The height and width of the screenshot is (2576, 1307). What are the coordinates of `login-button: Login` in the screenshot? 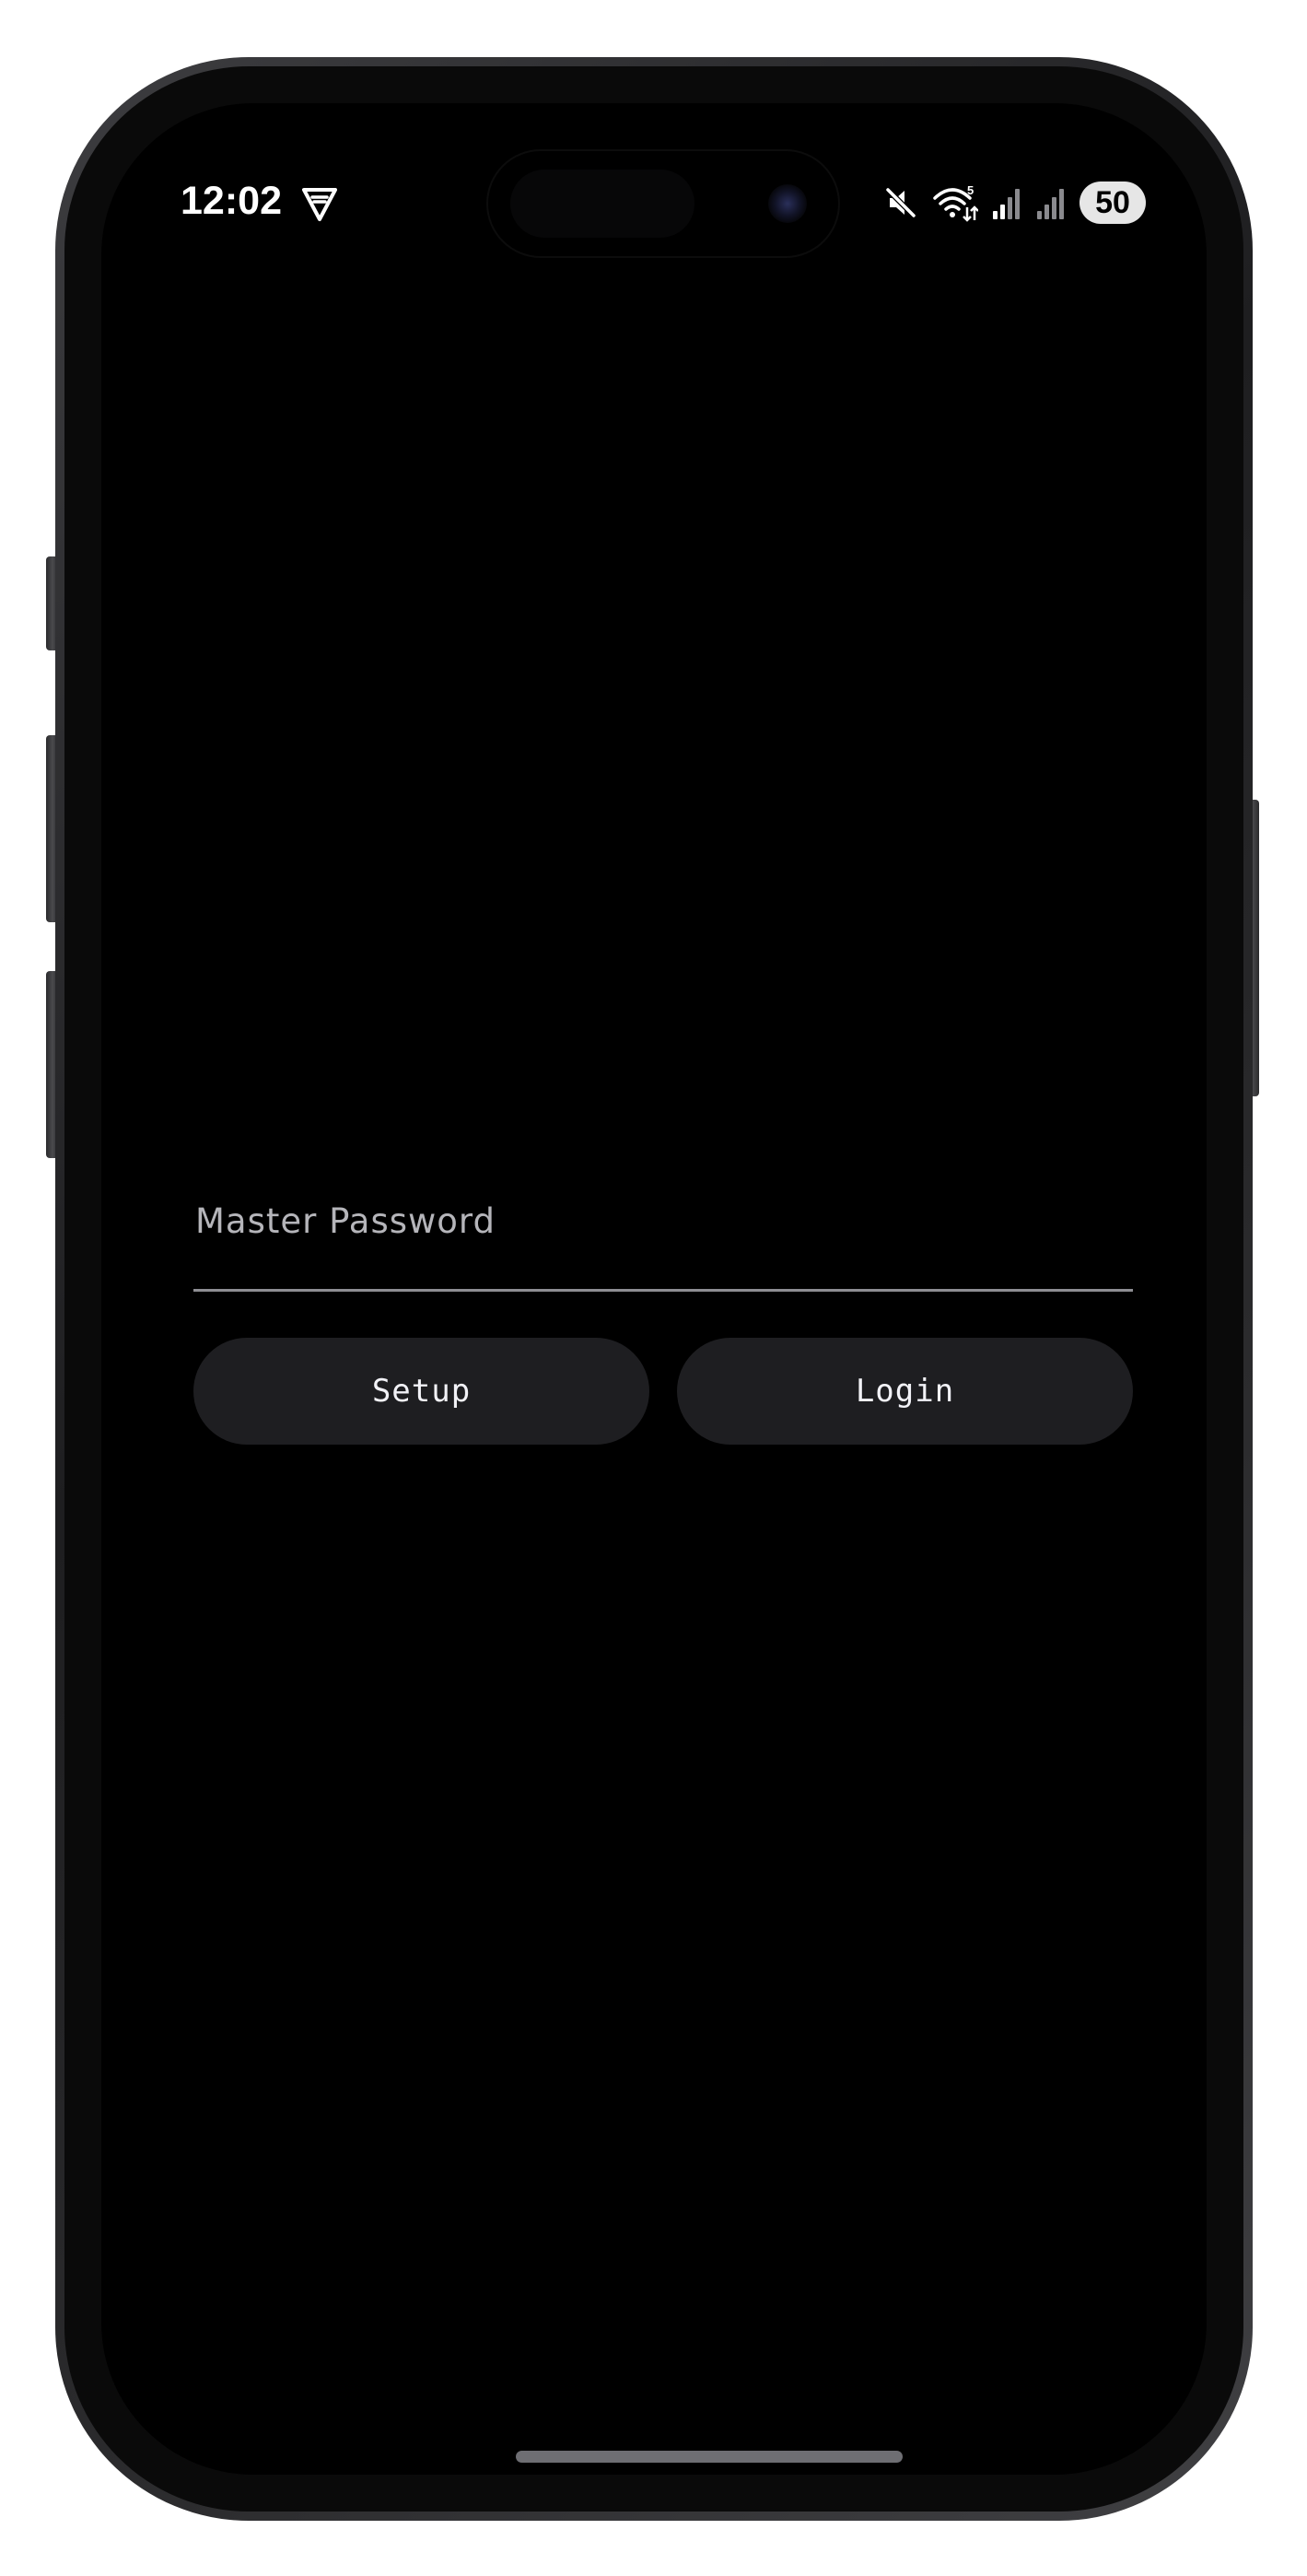 It's located at (905, 1392).